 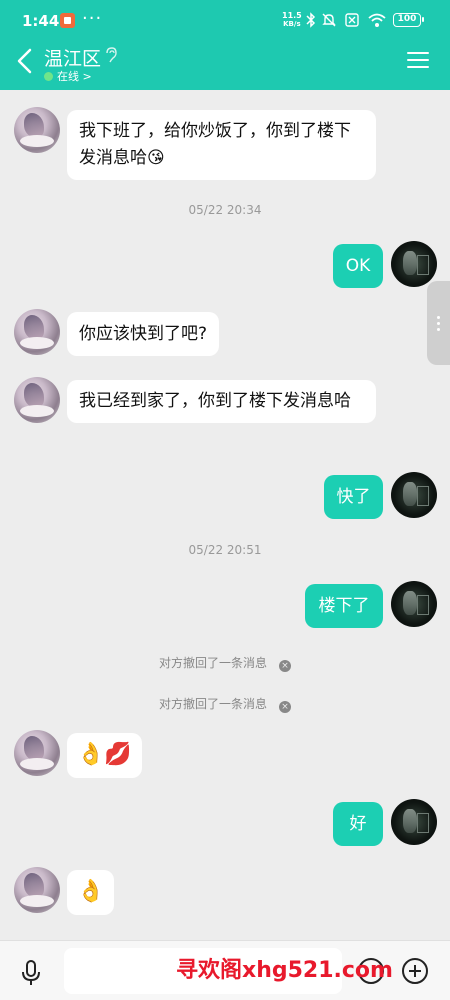 What do you see at coordinates (408, 20) in the screenshot?
I see `battery-icon: 100` at bounding box center [408, 20].